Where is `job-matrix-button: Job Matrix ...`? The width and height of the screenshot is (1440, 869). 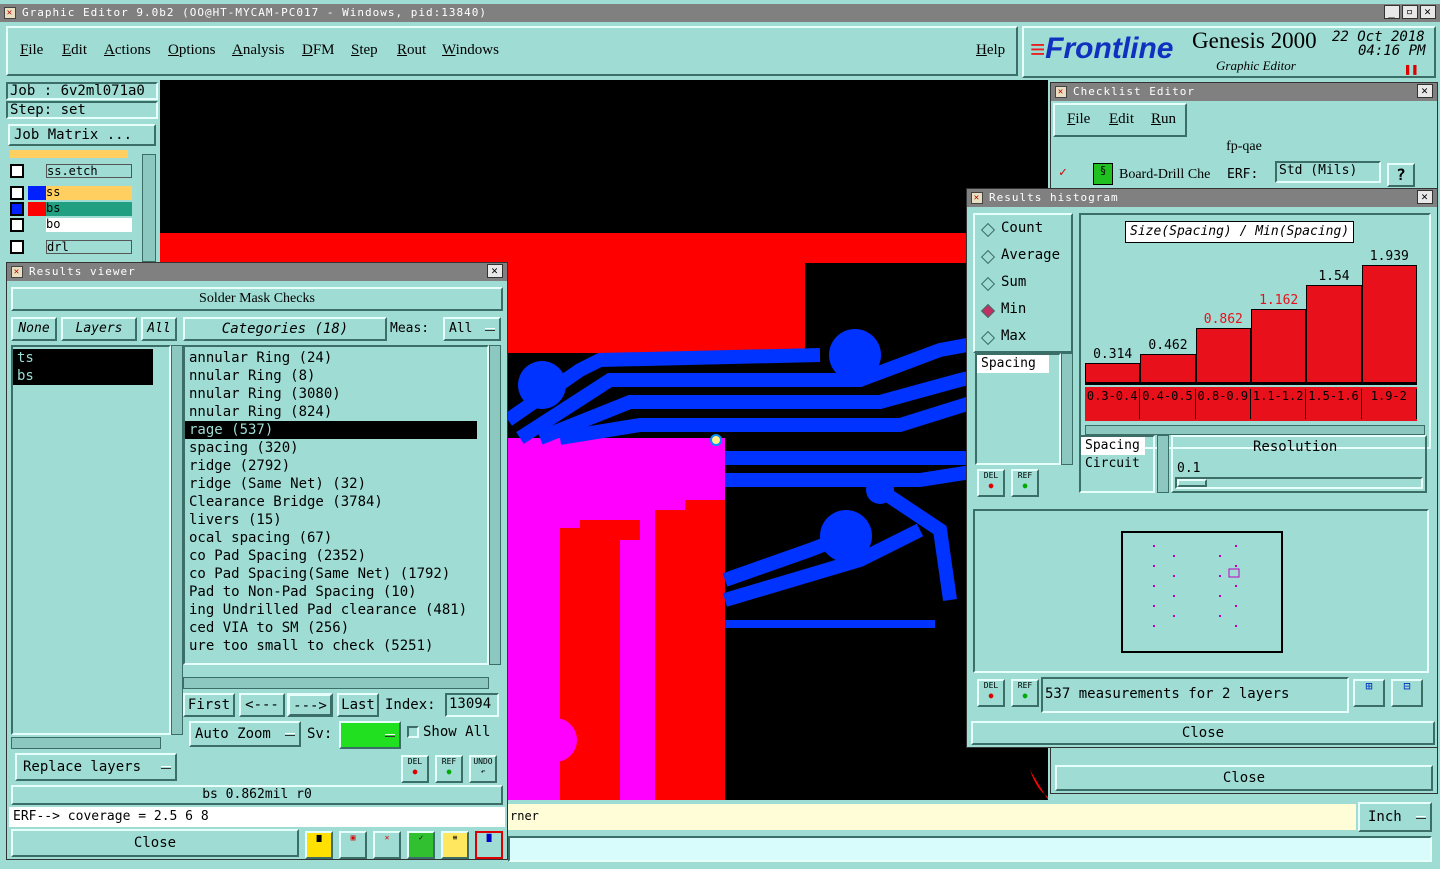
job-matrix-button: Job Matrix ... is located at coordinates (82, 135).